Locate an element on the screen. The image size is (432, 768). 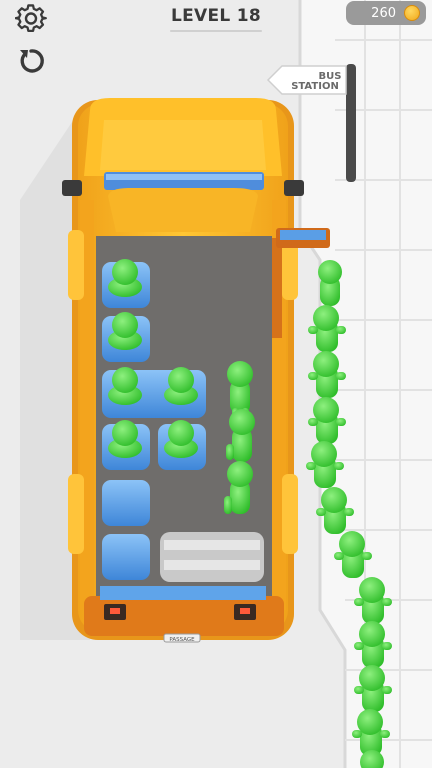
right-mirror is located at coordinates (294, 188).